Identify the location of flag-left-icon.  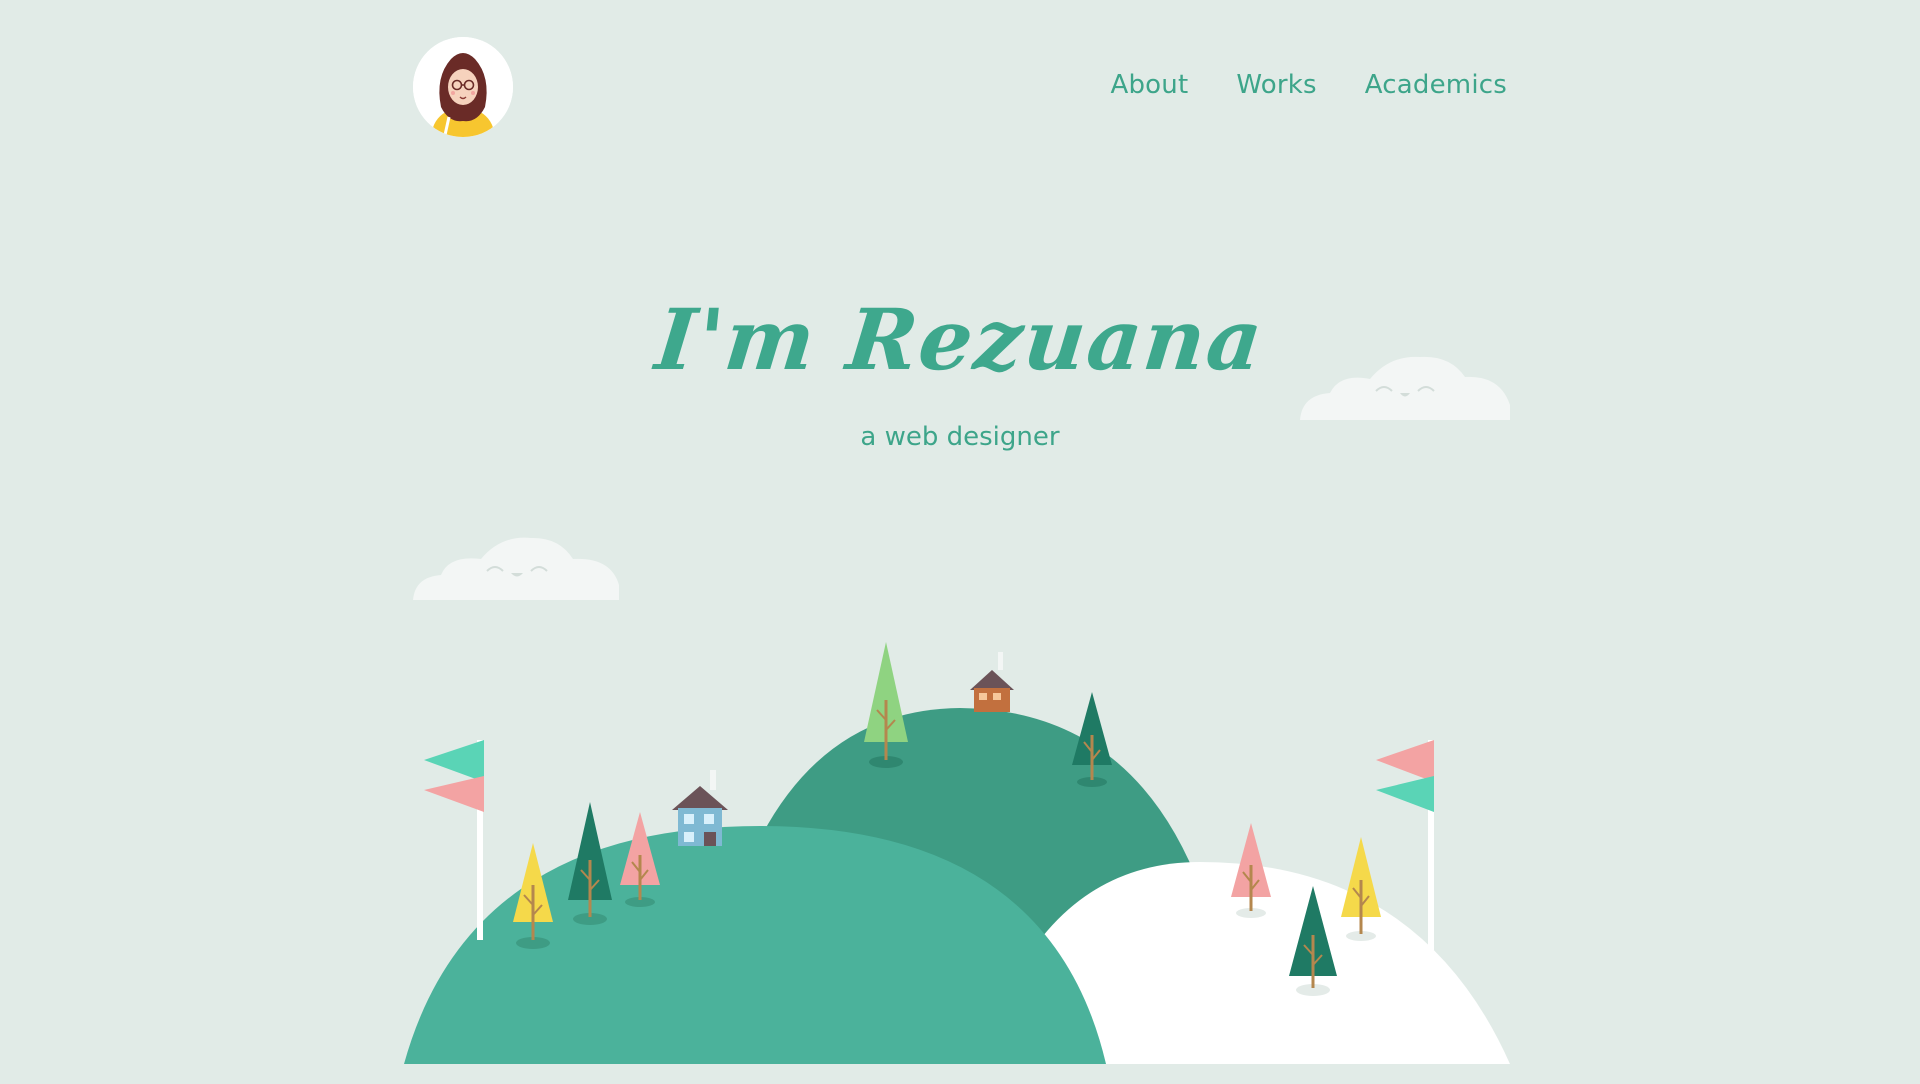
(454, 840).